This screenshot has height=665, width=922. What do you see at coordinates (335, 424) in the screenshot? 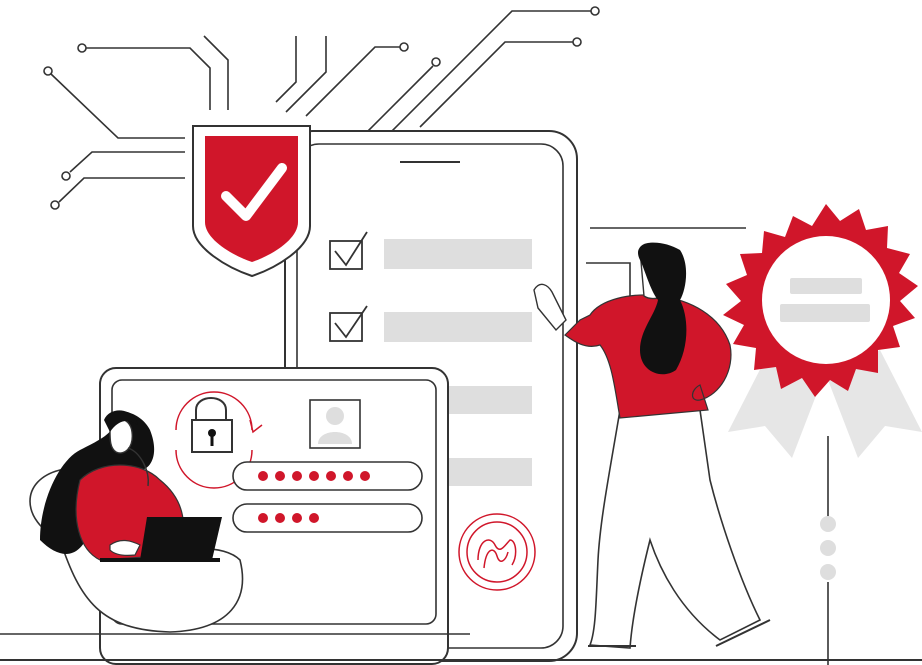
I see `user-avatar-icon` at bounding box center [335, 424].